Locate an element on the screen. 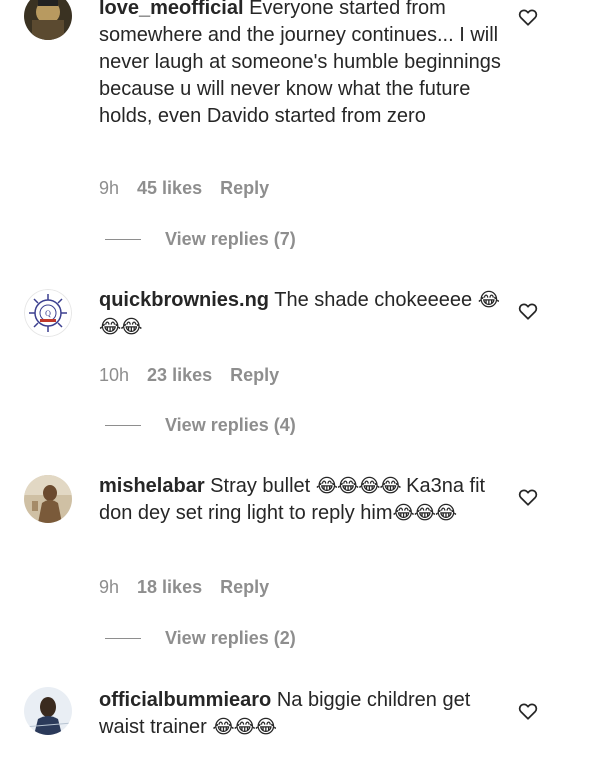  comment-meta: 9h 45 likes Reply is located at coordinates (184, 188).